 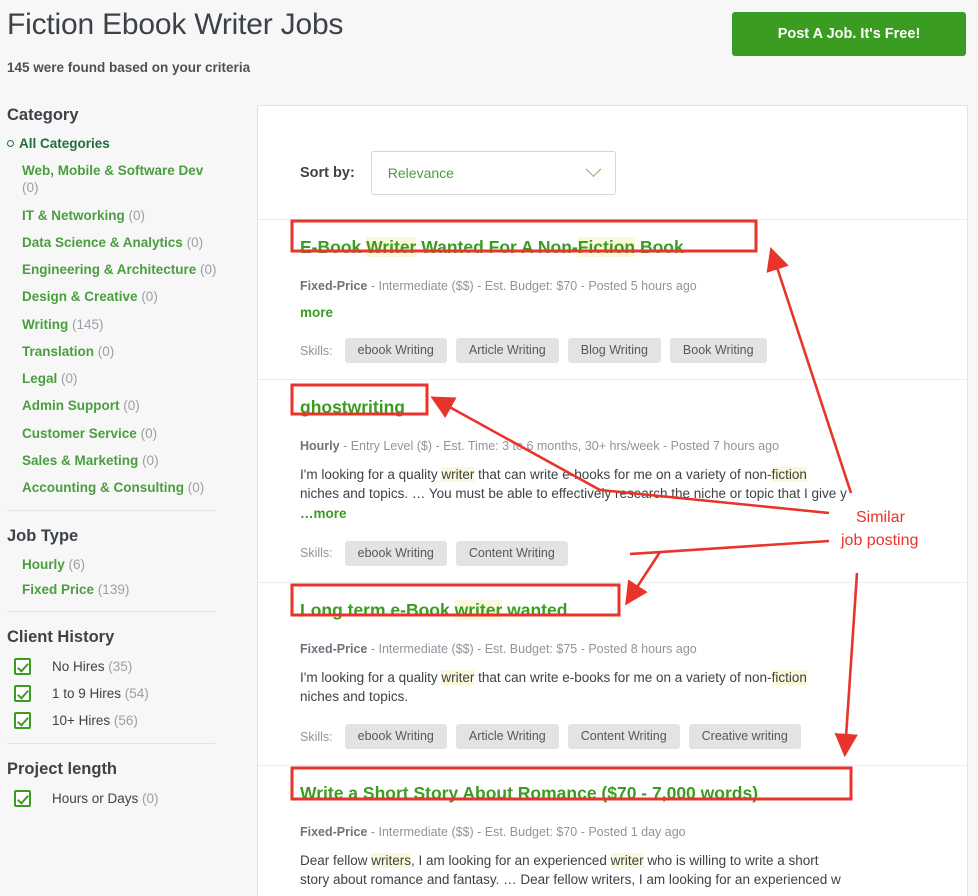 What do you see at coordinates (316, 553) in the screenshot?
I see `skills-label: Skills:` at bounding box center [316, 553].